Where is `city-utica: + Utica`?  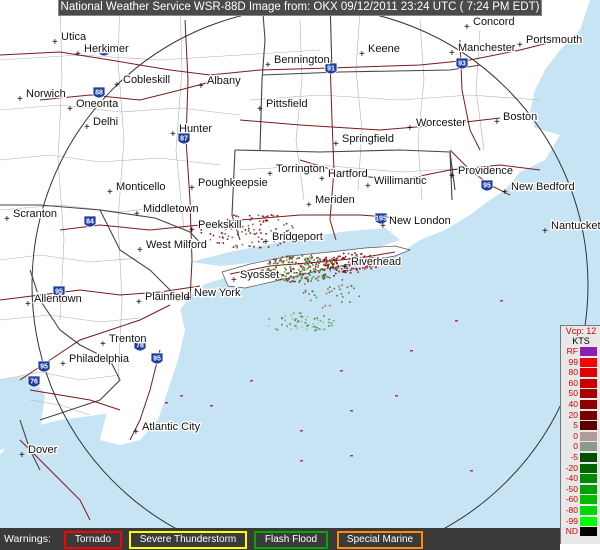 city-utica: + Utica is located at coordinates (70, 39).